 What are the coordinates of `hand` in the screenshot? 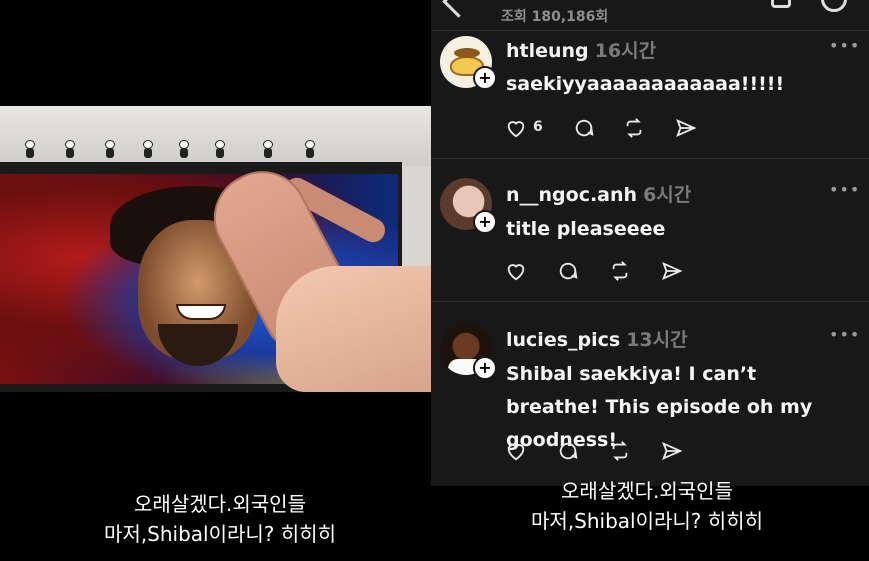 It's located at (353, 329).